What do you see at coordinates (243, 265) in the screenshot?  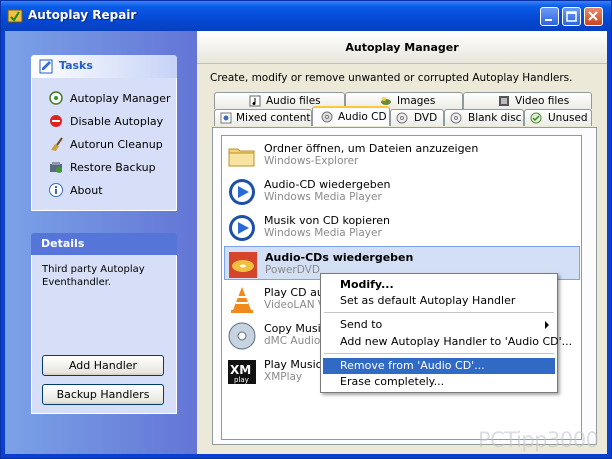 I see `powerdvd-icon` at bounding box center [243, 265].